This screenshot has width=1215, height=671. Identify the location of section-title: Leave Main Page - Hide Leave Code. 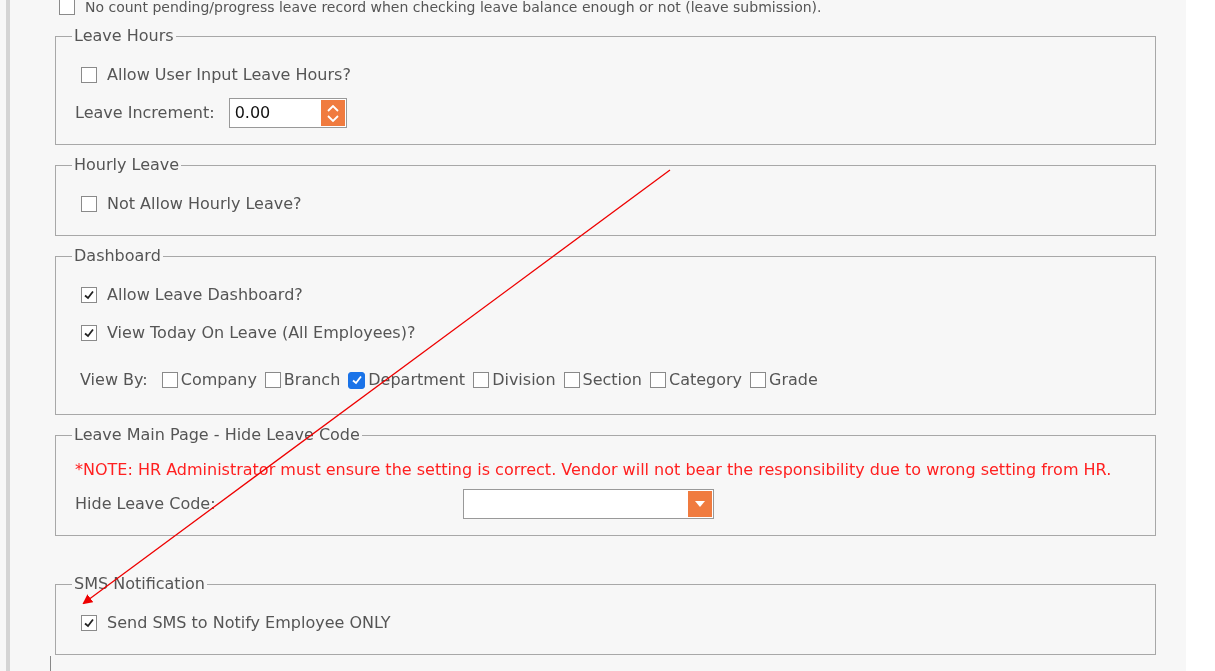
(217, 435).